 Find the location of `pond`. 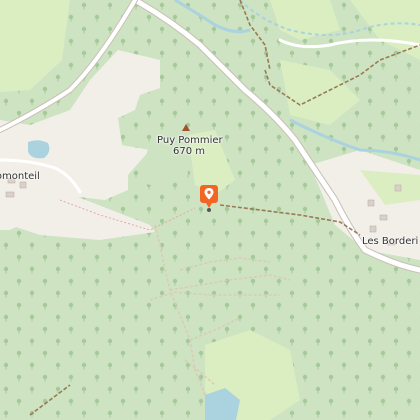

pond is located at coordinates (39, 149).